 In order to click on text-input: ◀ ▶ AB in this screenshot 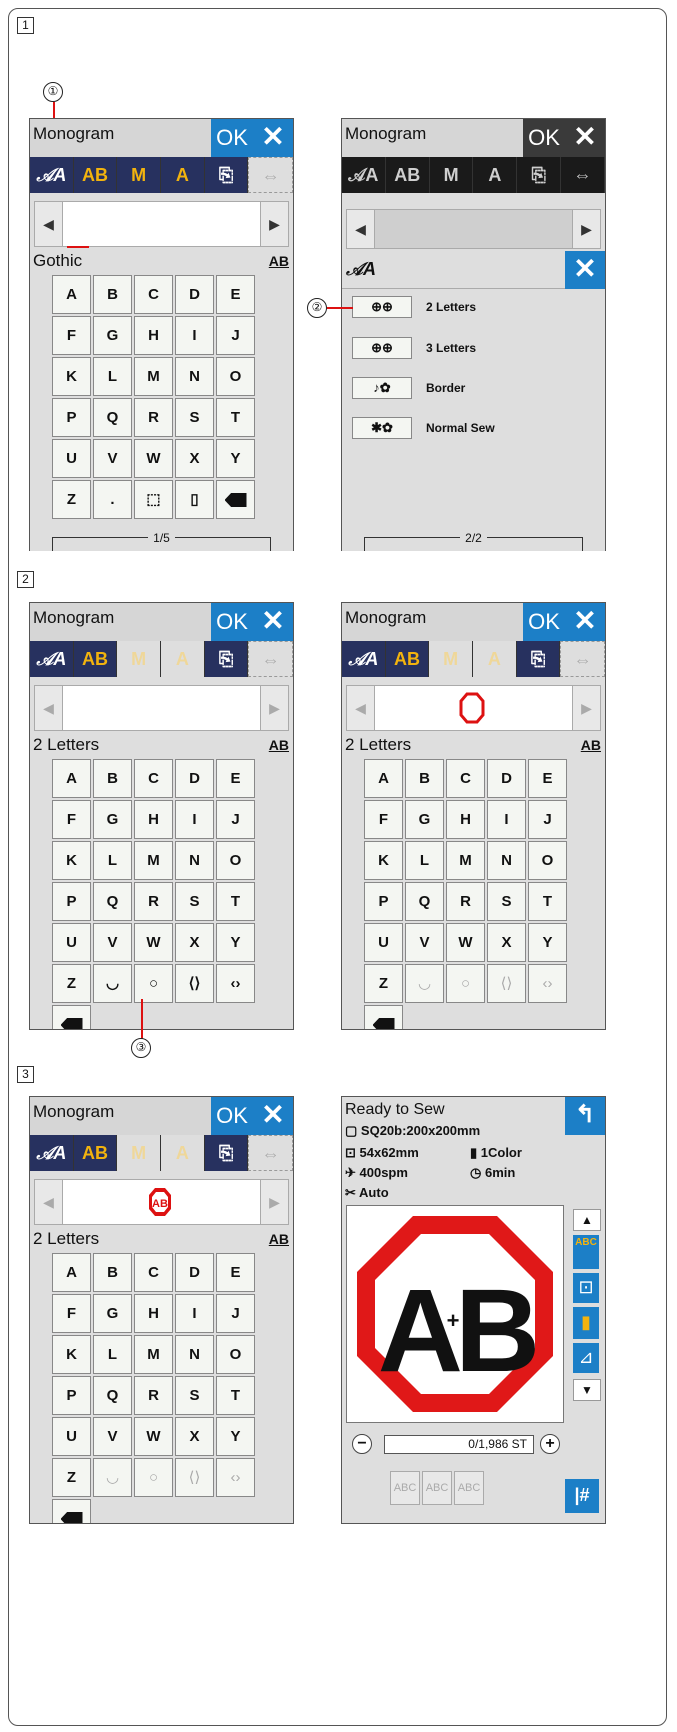, I will do `click(161, 1202)`.